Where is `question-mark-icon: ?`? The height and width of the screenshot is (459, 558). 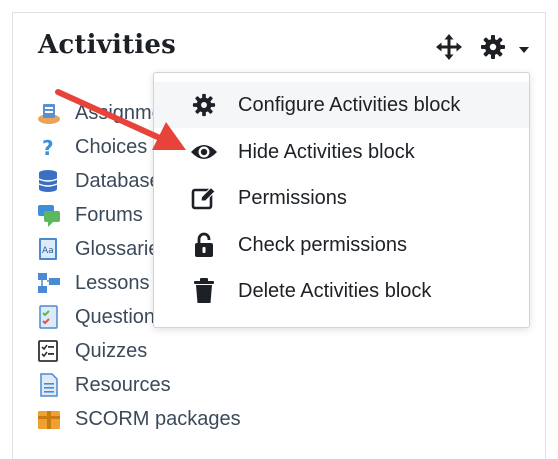 question-mark-icon: ? is located at coordinates (50, 147).